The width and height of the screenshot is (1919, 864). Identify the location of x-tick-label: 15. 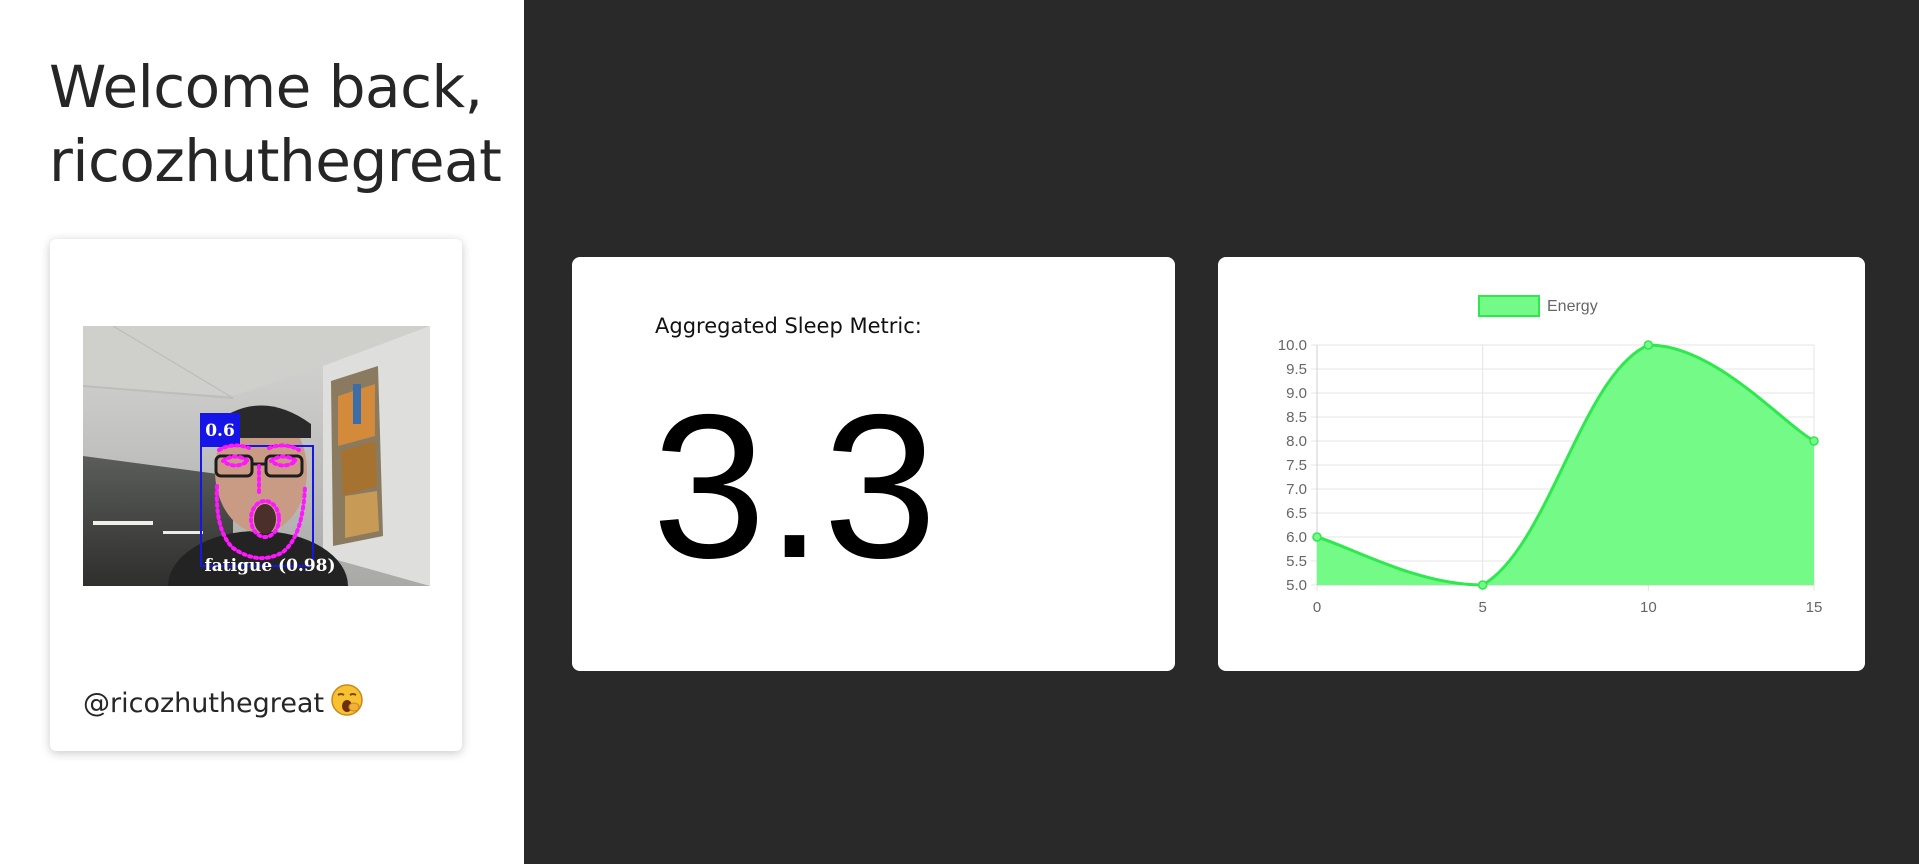
(1814, 607).